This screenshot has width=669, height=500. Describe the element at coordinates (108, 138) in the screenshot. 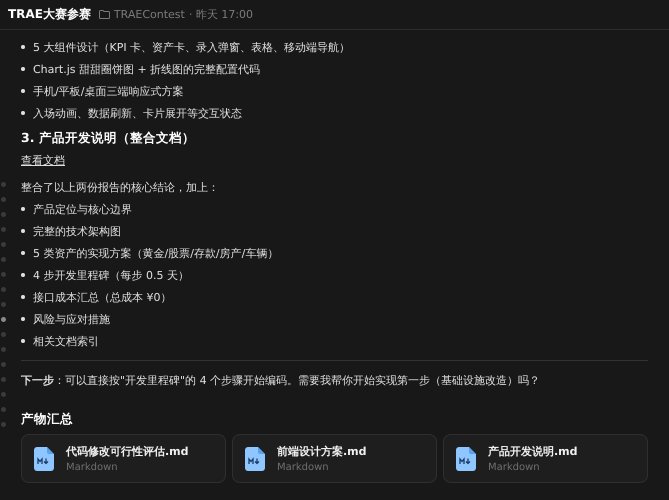

I see `section-heading: 3. 产品开发说明（整合文档）` at that location.